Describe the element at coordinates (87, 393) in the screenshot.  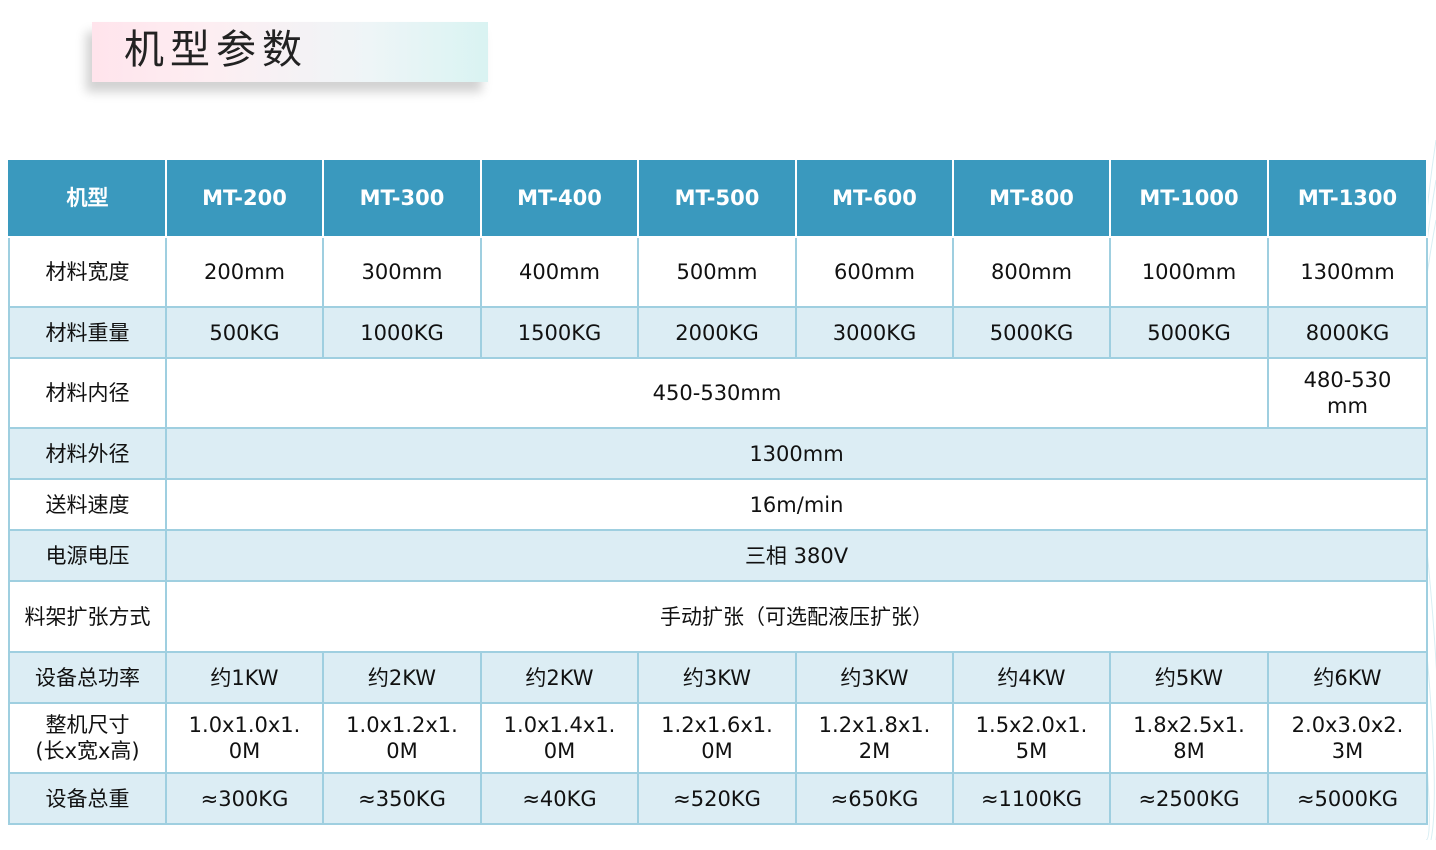
I see `row-label: 材料内径` at that location.